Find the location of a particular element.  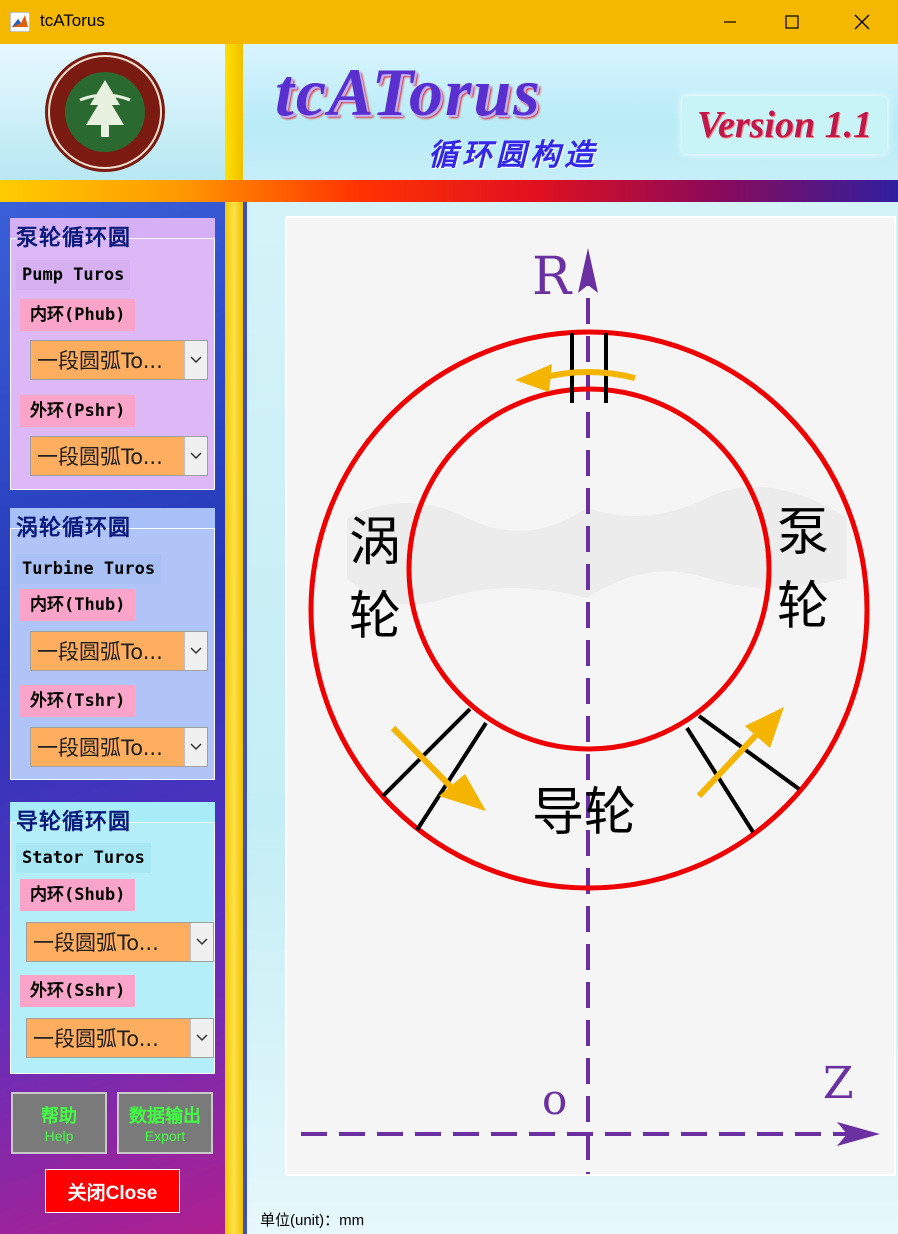

close-icon is located at coordinates (862, 22).